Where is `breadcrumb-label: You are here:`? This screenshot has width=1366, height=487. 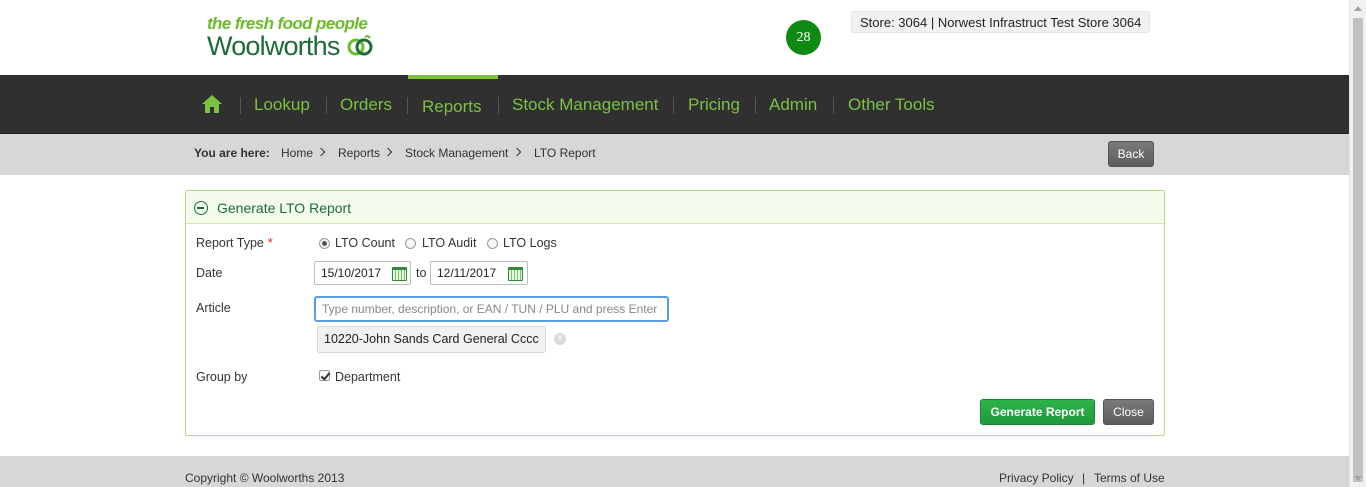 breadcrumb-label: You are here: is located at coordinates (232, 153).